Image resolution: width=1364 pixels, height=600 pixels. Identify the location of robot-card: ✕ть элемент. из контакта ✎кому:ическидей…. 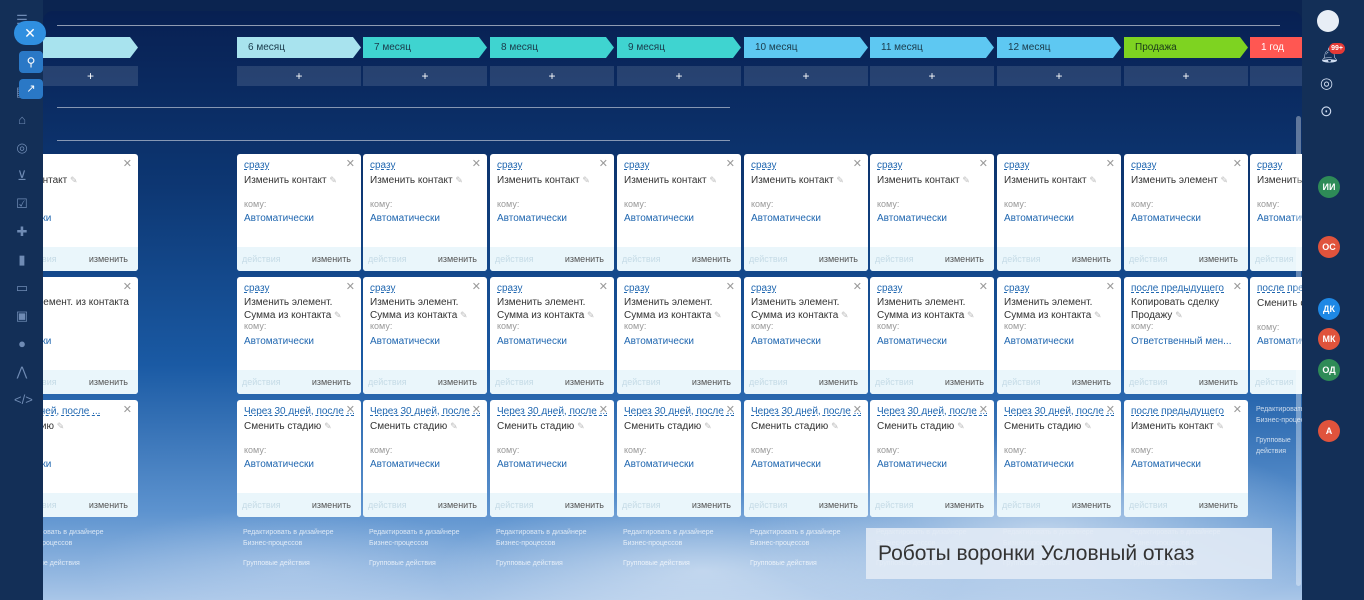
(90, 335).